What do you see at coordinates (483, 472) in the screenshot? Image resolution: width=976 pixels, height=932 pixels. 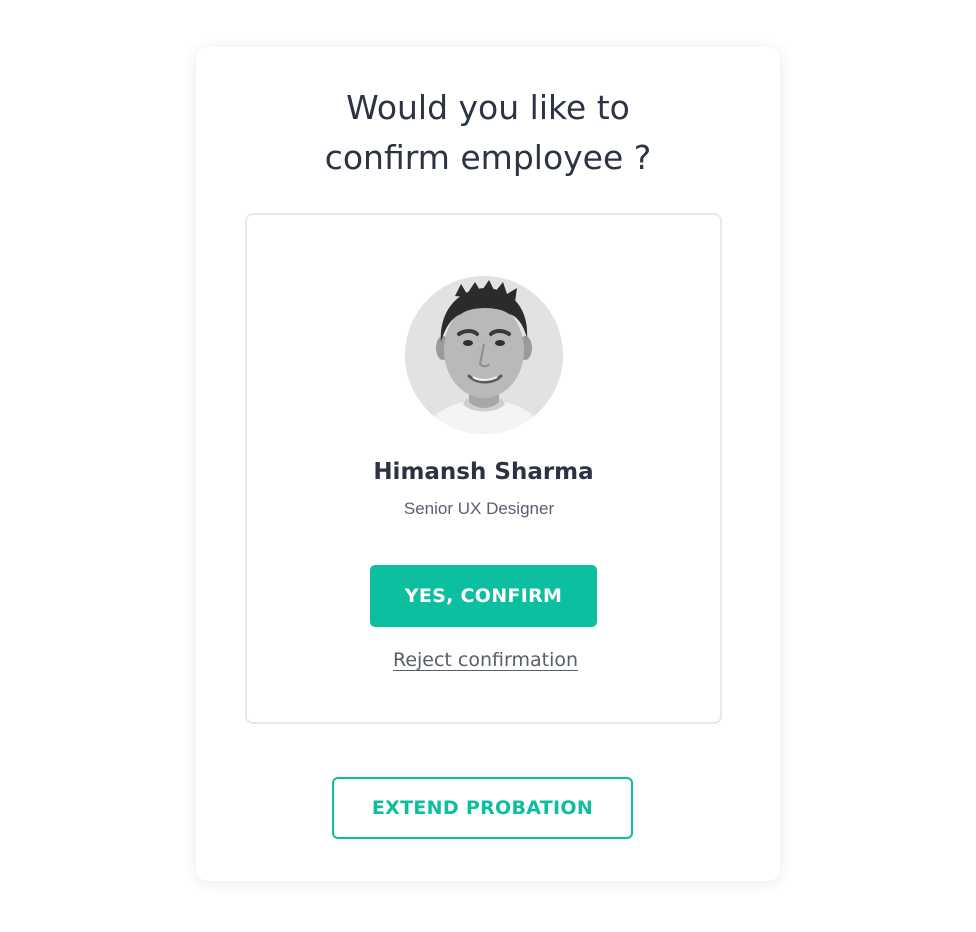 I see `employee-name: Himansh Sharma` at bounding box center [483, 472].